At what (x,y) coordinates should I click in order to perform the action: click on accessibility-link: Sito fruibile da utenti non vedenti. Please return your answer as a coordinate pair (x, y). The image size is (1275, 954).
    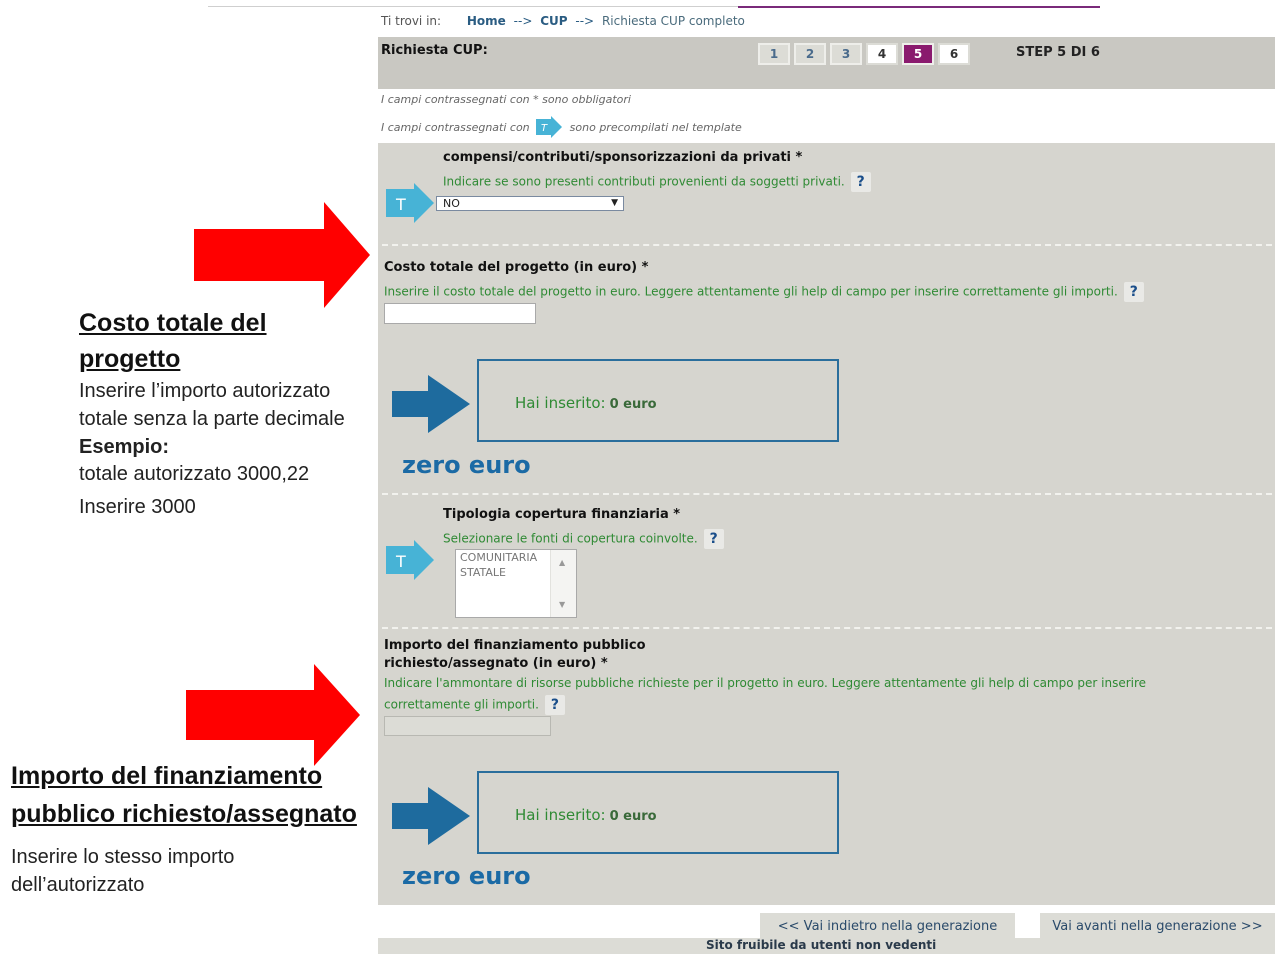
    Looking at the image, I should click on (821, 945).